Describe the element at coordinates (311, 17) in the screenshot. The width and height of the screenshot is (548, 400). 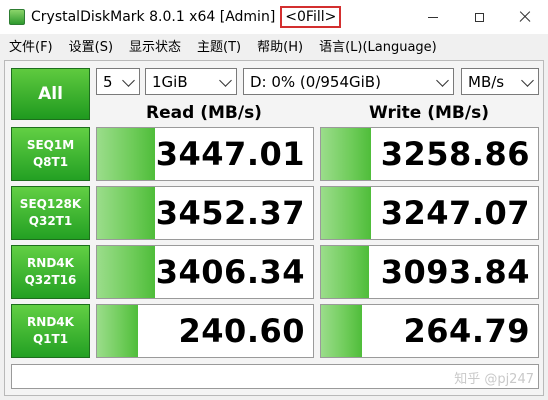
I see `fill-tag: <0Fill>` at that location.